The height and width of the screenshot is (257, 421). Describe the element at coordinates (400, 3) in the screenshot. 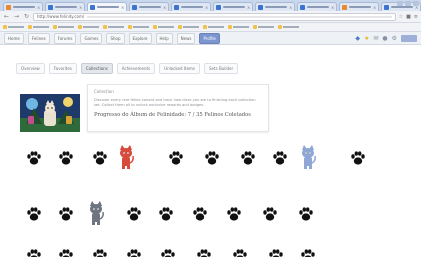

I see `minimize-icon` at that location.